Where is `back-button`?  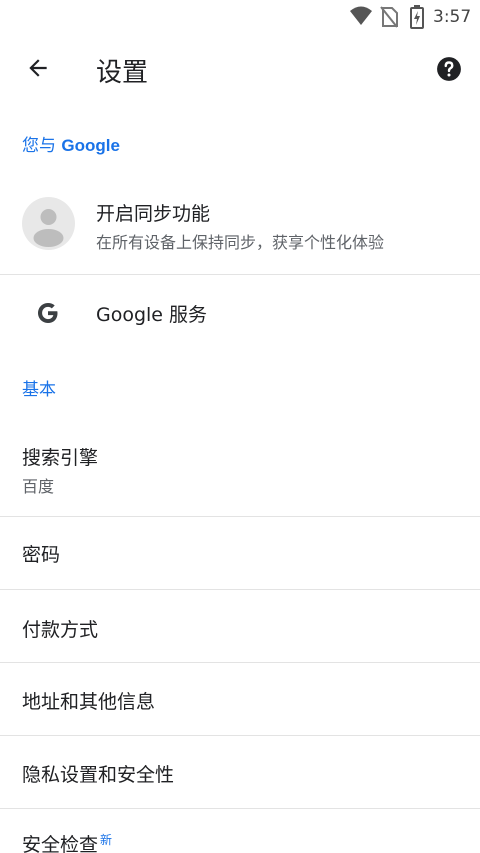 back-button is located at coordinates (38, 70).